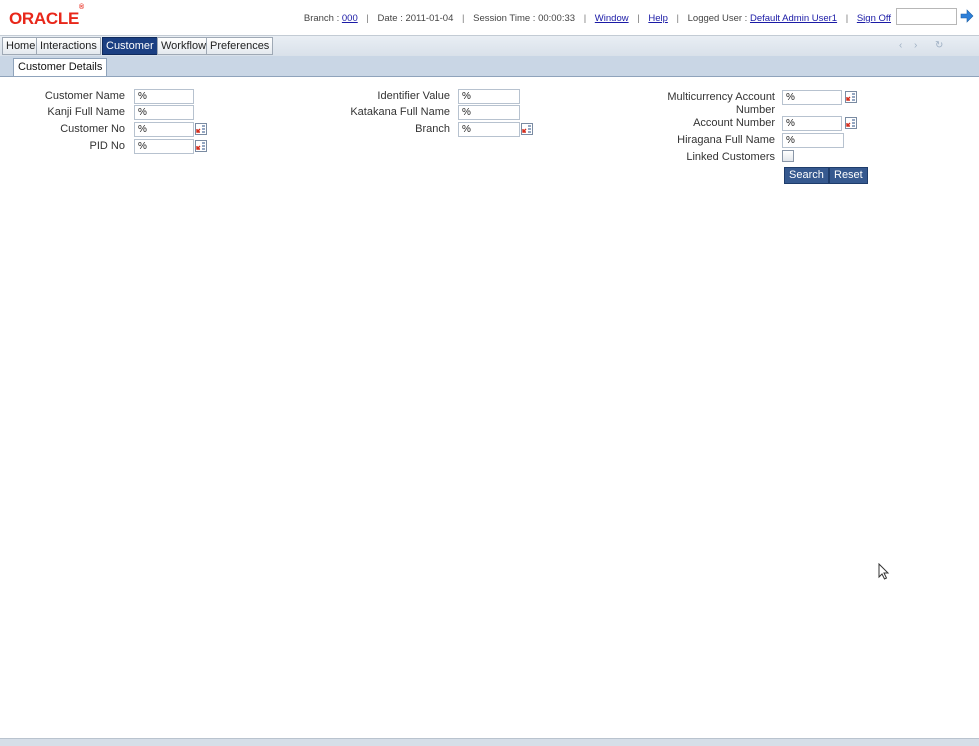  What do you see at coordinates (793, 18) in the screenshot?
I see `logged-user-link: Default Admin User1` at bounding box center [793, 18].